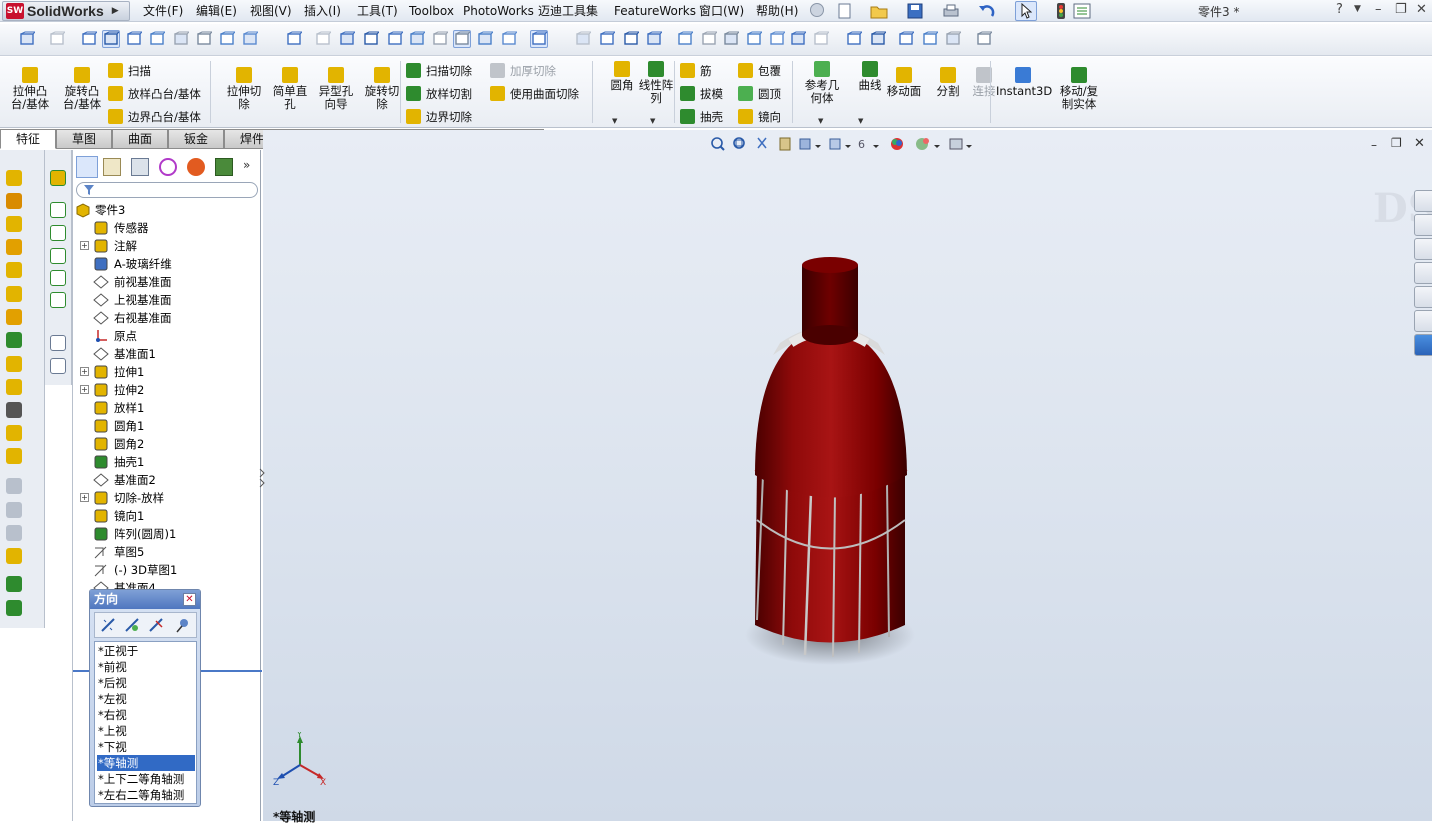 This screenshot has width=1432, height=825. What do you see at coordinates (167, 300) in the screenshot?
I see `tree-item: 上视基准面` at bounding box center [167, 300].